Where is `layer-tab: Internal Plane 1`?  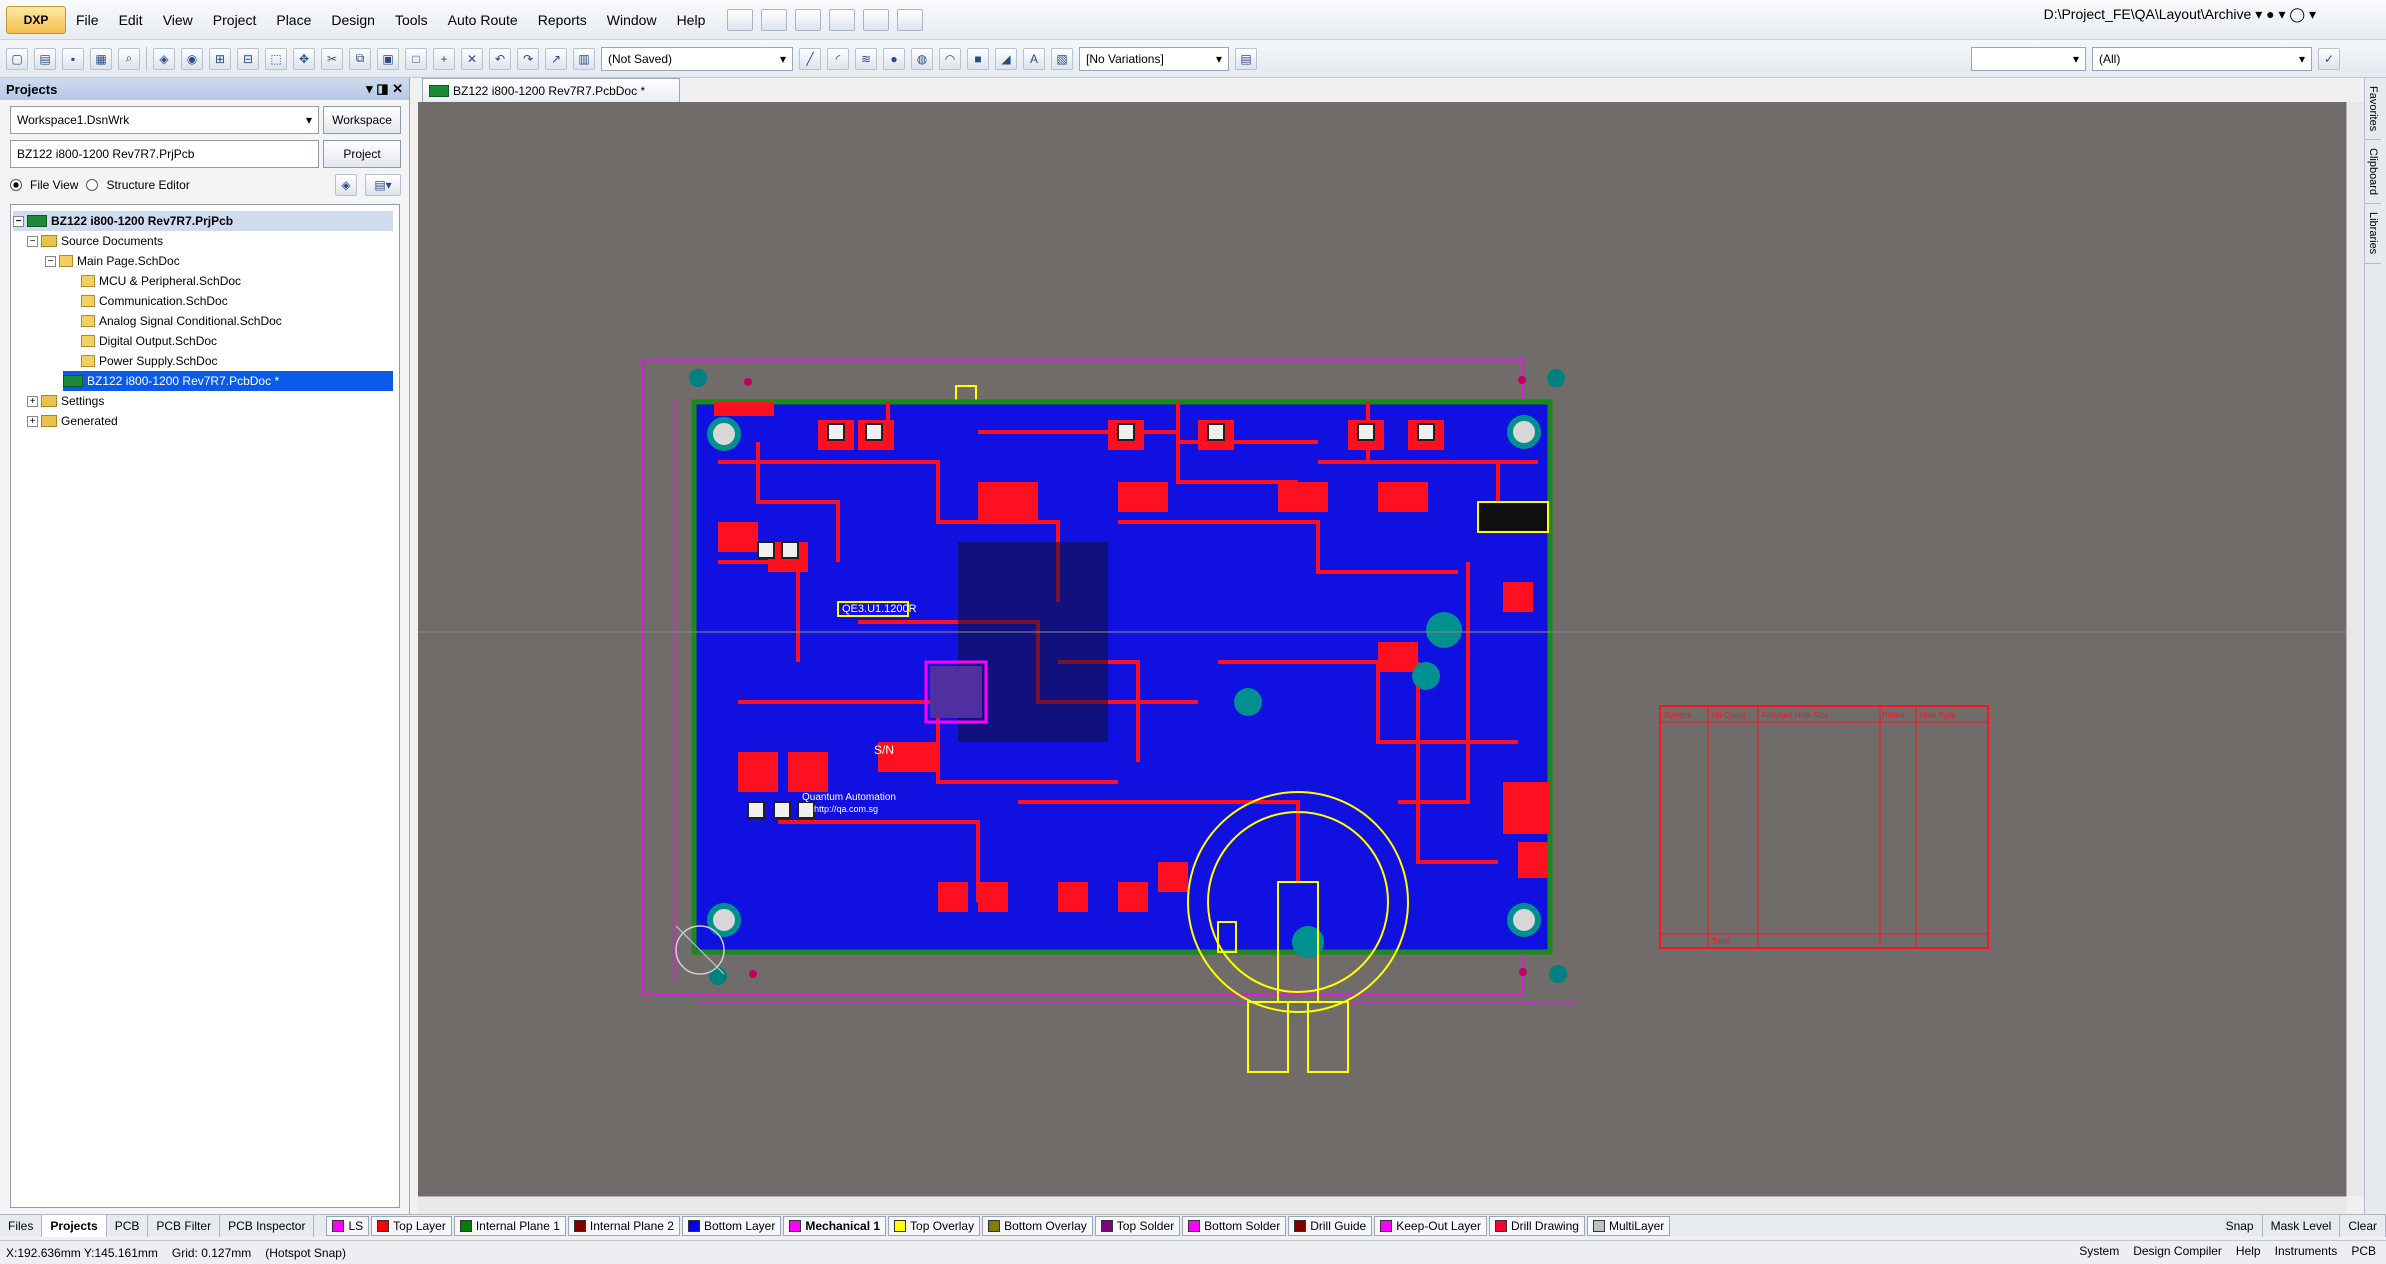
layer-tab: Internal Plane 1 is located at coordinates (509, 1225).